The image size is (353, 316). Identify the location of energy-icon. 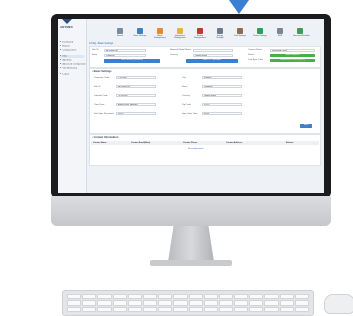
(220, 31).